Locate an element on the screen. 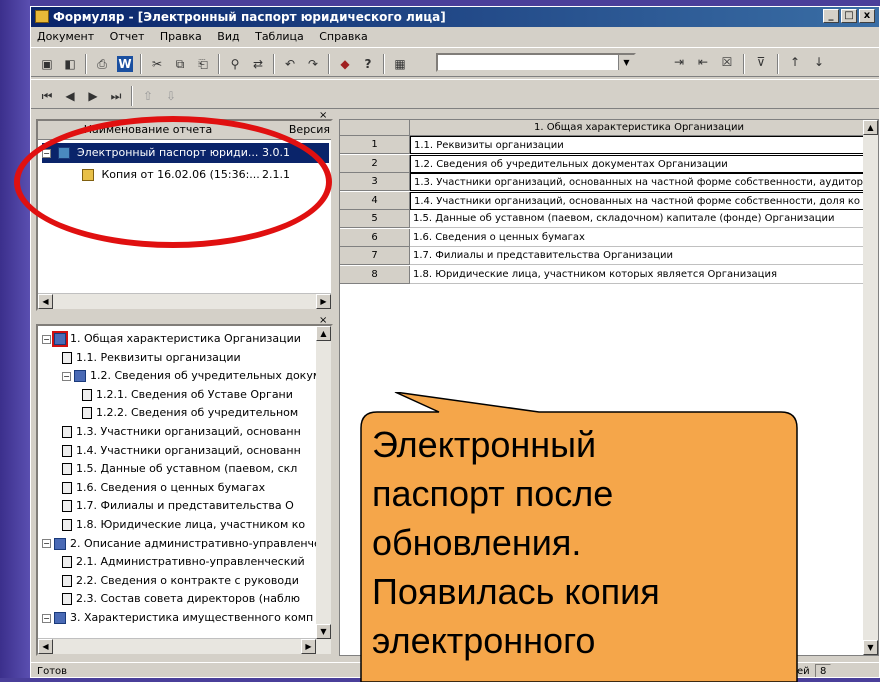 The height and width of the screenshot is (682, 880). filter-icon: ⊽ is located at coordinates (761, 62).